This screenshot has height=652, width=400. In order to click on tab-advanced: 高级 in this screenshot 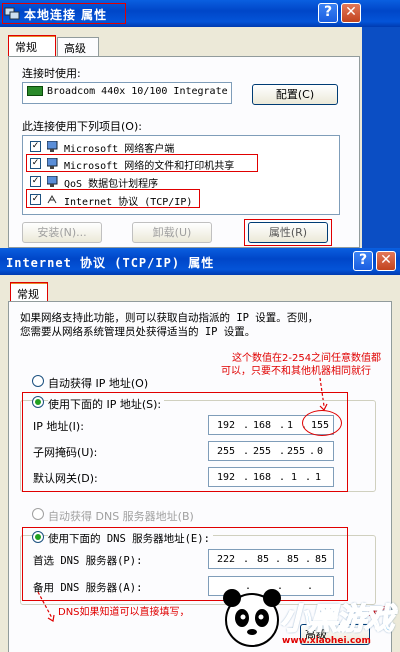, I will do `click(78, 47)`.